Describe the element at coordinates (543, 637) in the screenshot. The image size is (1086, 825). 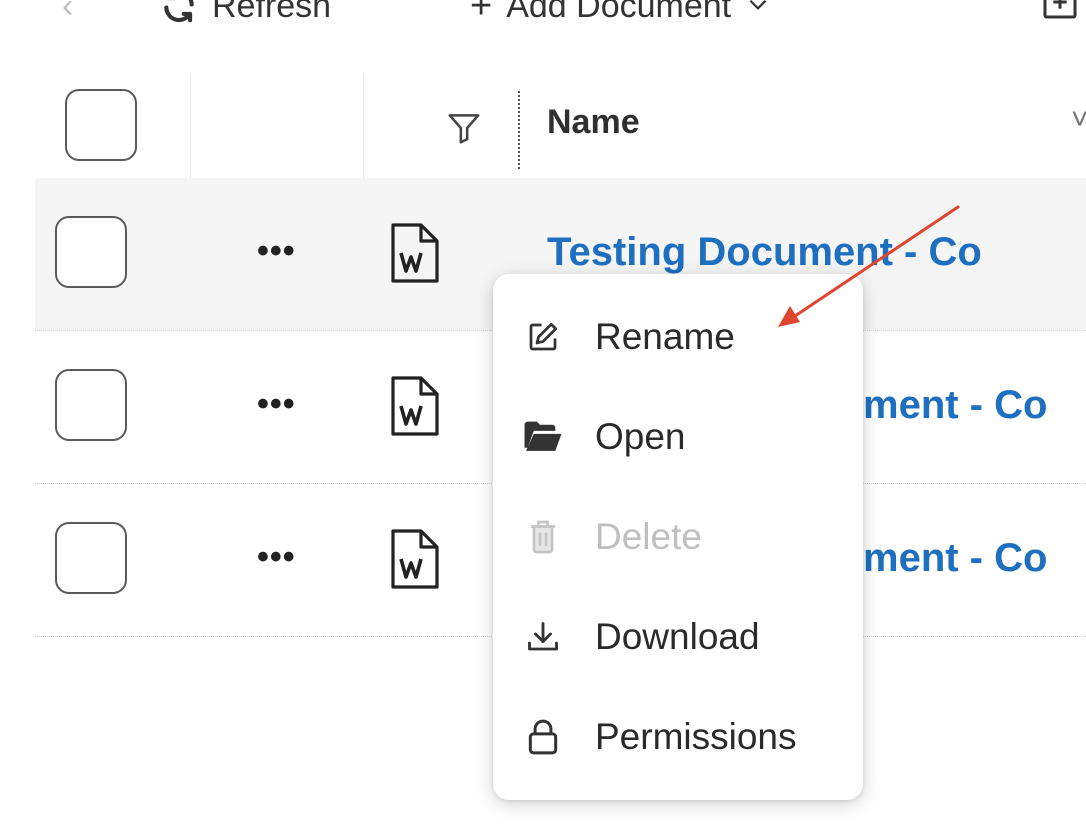
I see `download-icon` at that location.